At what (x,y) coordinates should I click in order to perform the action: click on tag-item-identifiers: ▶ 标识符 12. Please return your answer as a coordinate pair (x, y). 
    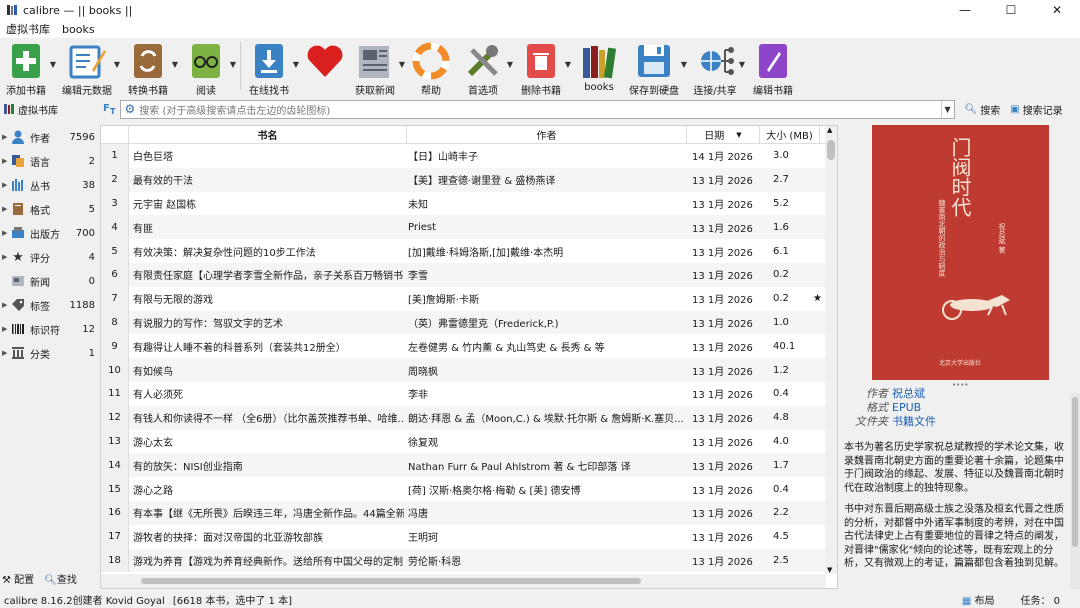
    Looking at the image, I should click on (49, 329).